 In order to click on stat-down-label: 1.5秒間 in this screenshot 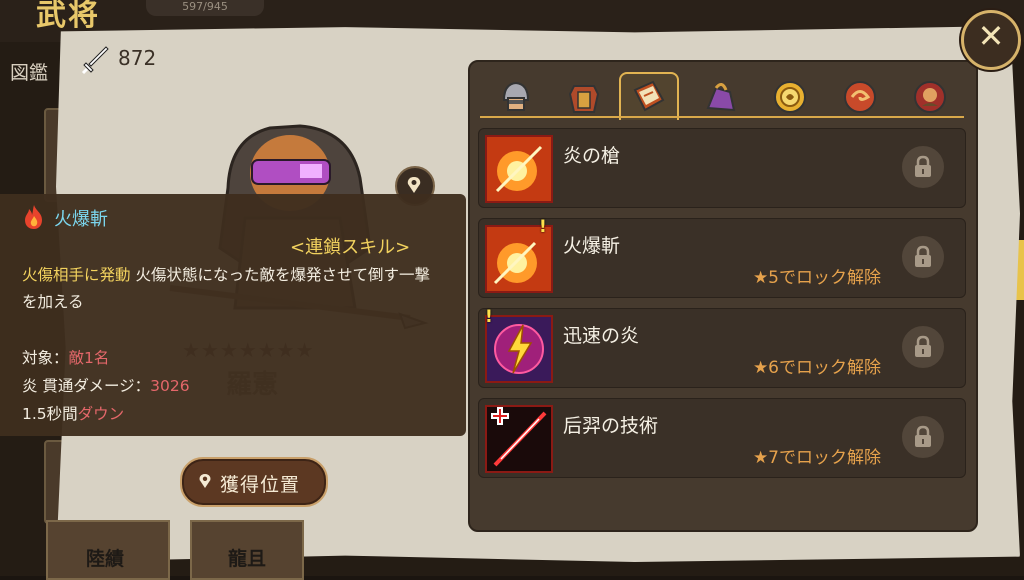, I will do `click(50, 414)`.